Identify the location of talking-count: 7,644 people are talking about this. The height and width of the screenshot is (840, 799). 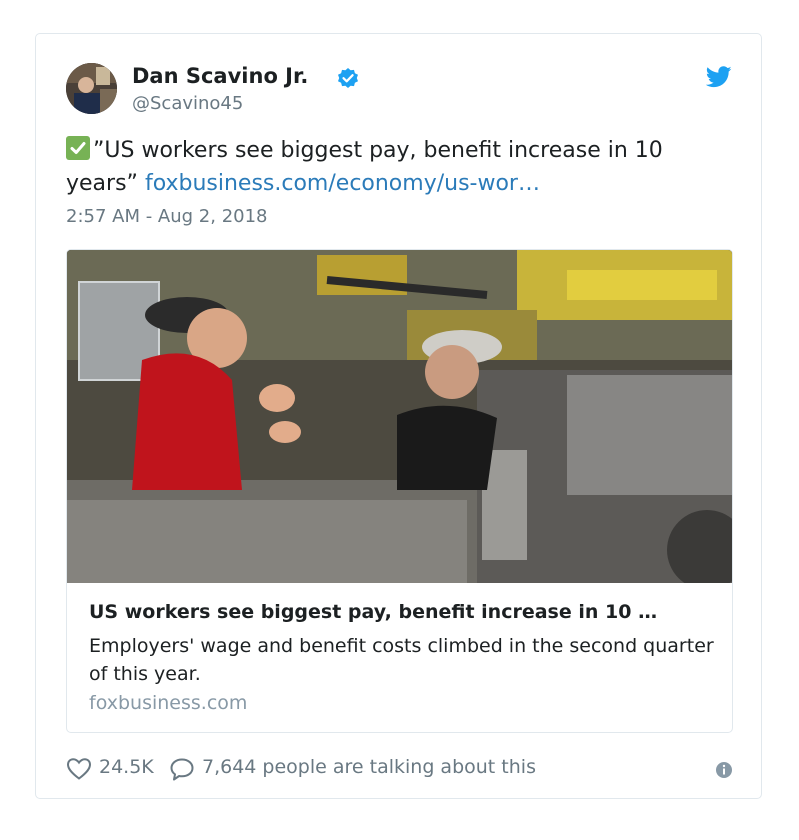
(369, 767).